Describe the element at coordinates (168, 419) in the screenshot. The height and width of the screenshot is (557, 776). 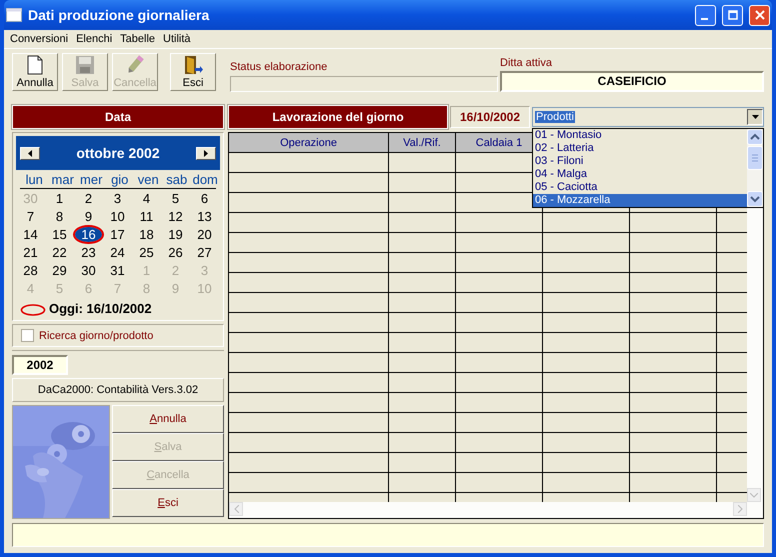
I see `side-button: Annulla` at that location.